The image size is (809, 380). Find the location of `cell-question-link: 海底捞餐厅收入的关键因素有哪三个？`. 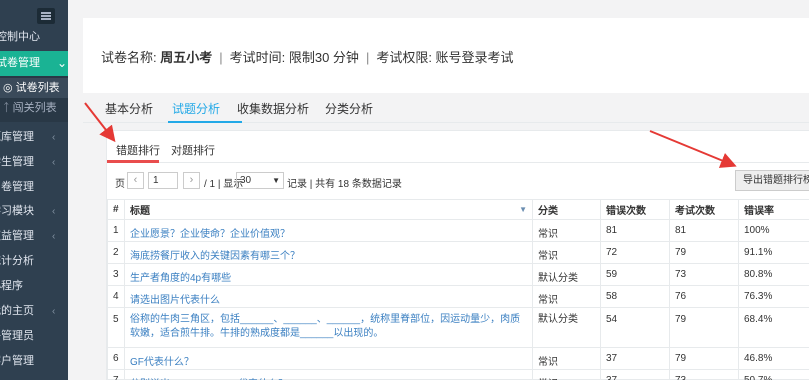

cell-question-link: 海底捞餐厅收入的关键因素有哪三个？ is located at coordinates (328, 252).